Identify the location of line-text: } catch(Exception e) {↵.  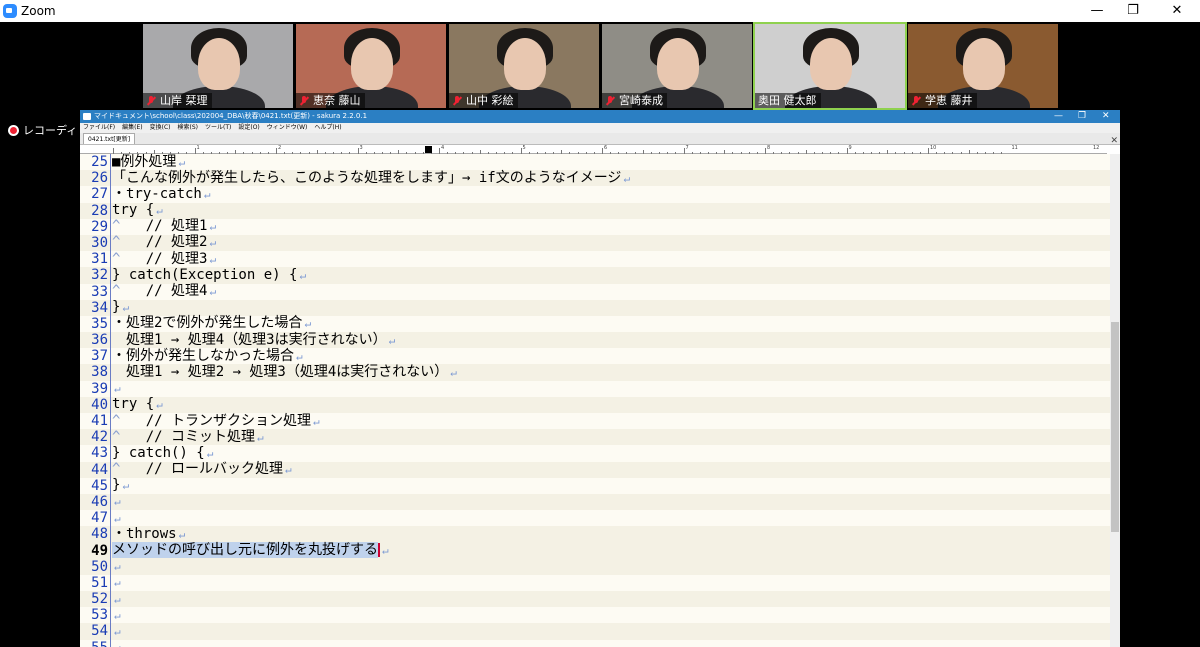
(208, 275).